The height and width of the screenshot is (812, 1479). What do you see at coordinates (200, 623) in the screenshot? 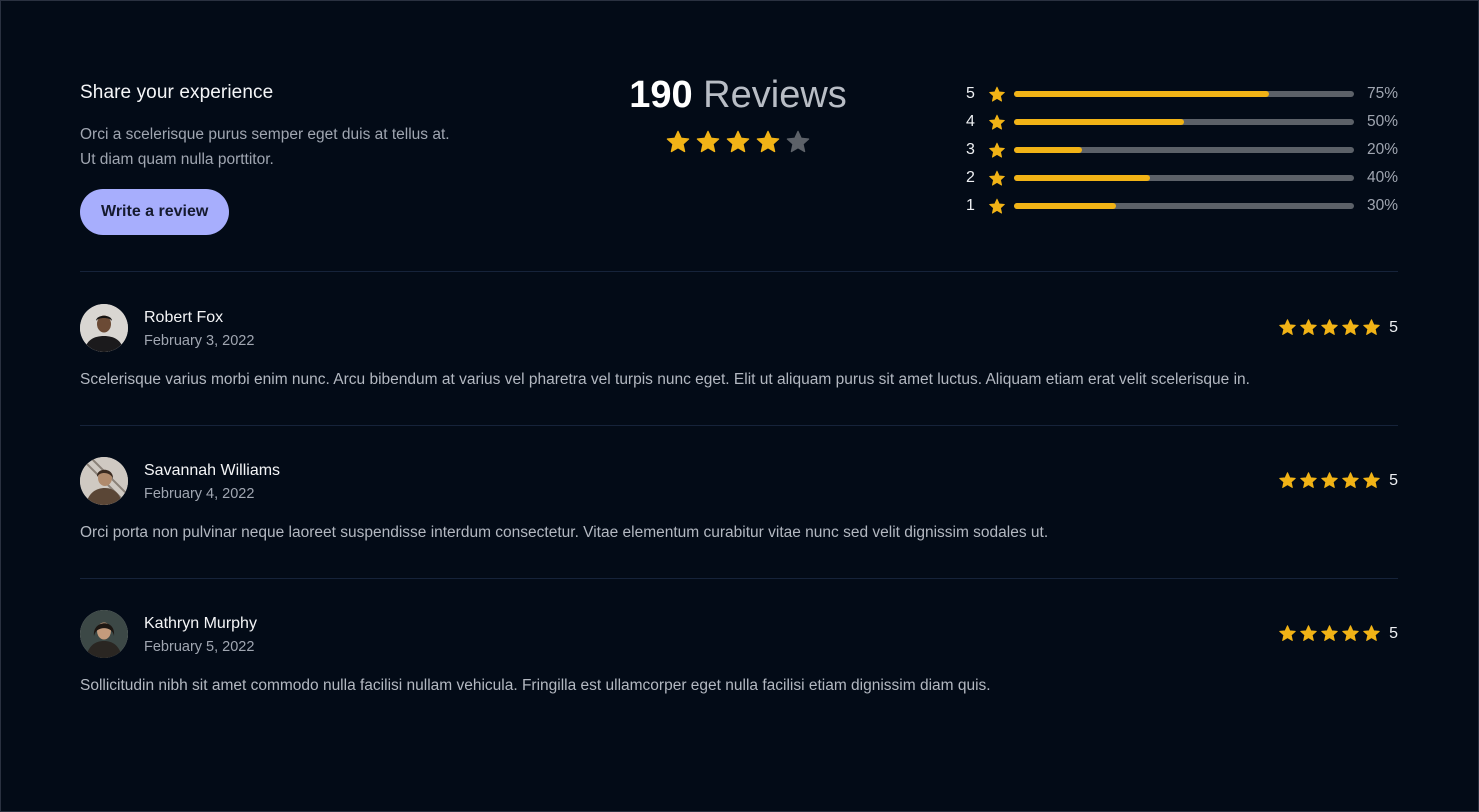
I see `reviewer-name: Kathryn Murphy` at bounding box center [200, 623].